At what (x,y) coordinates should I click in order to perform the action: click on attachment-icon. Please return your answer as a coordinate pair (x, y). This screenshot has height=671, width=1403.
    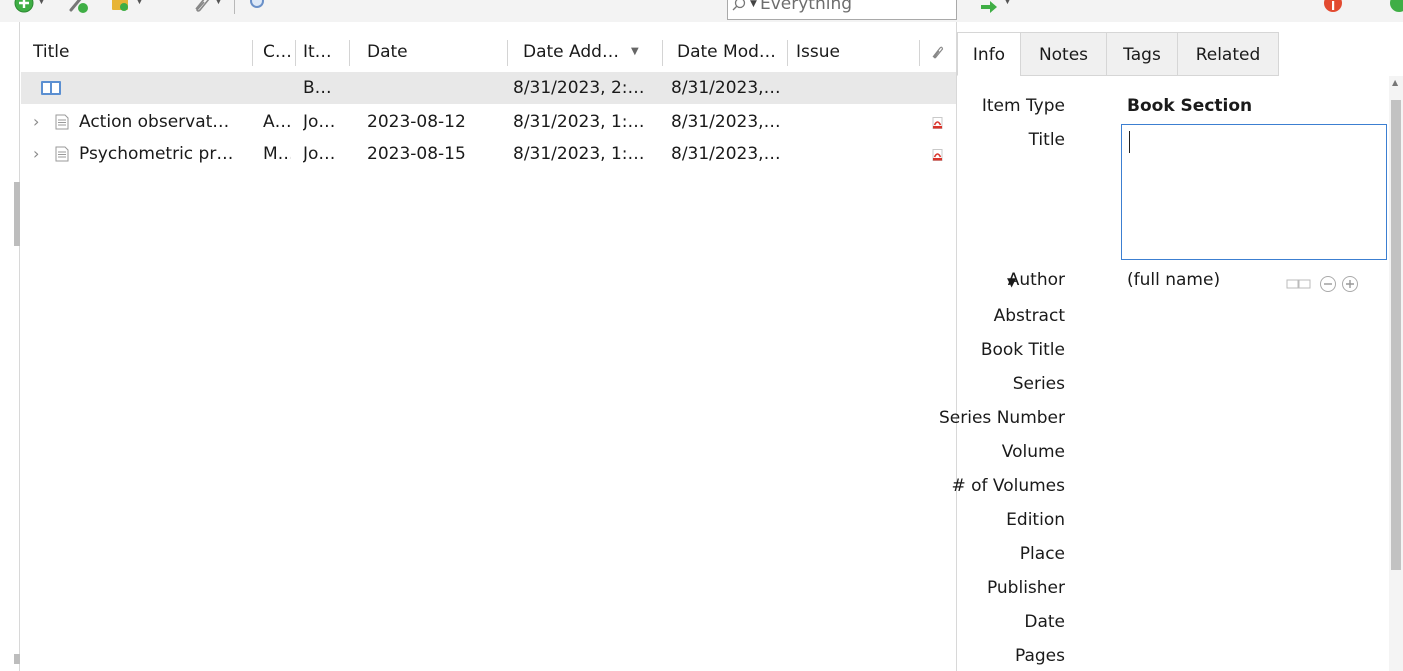
    Looking at the image, I should click on (201, 7).